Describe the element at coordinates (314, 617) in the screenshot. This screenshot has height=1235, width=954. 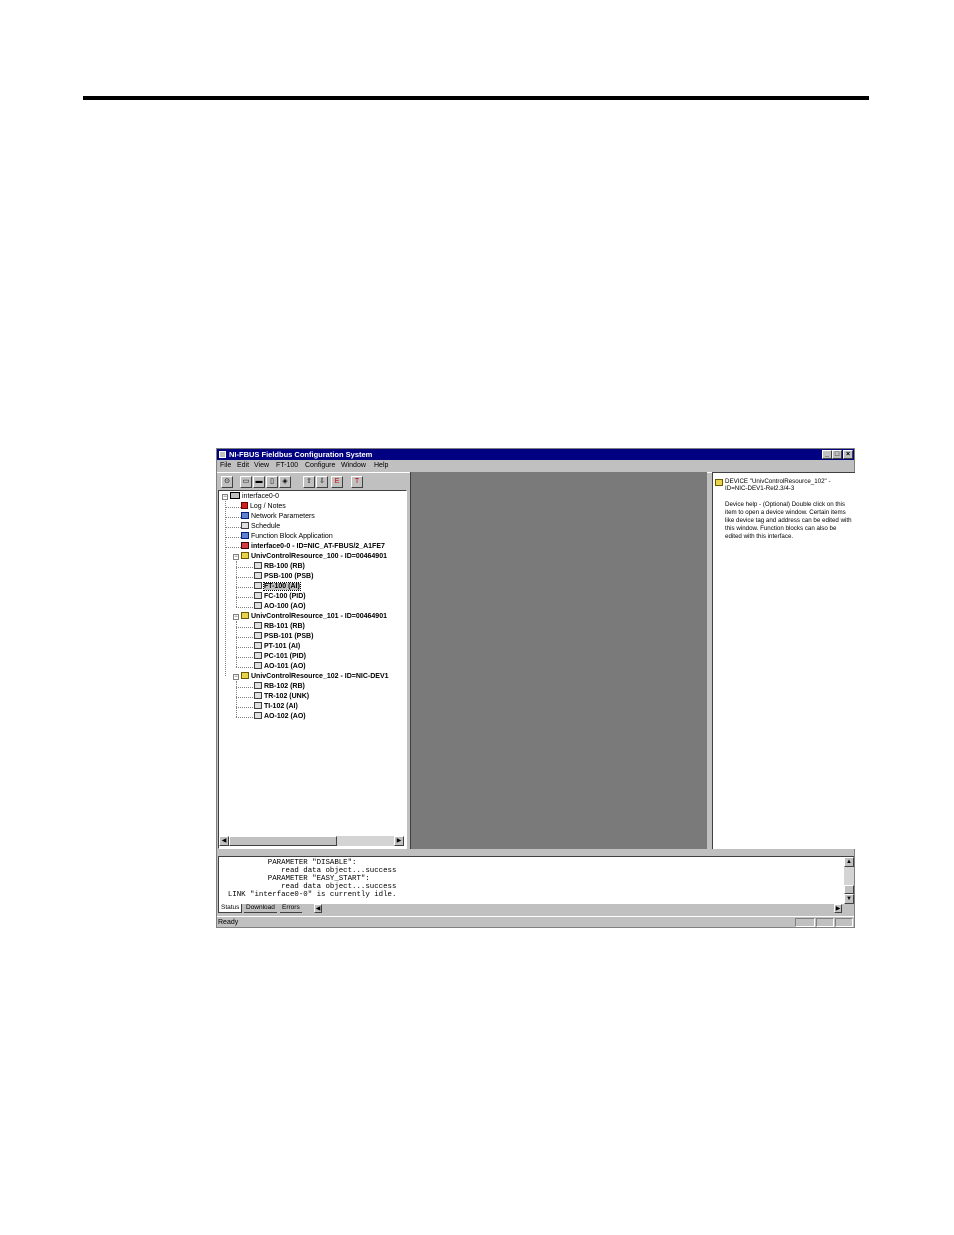
I see `tree-device-101: UnivControlResource_101 - ID=00464901` at that location.